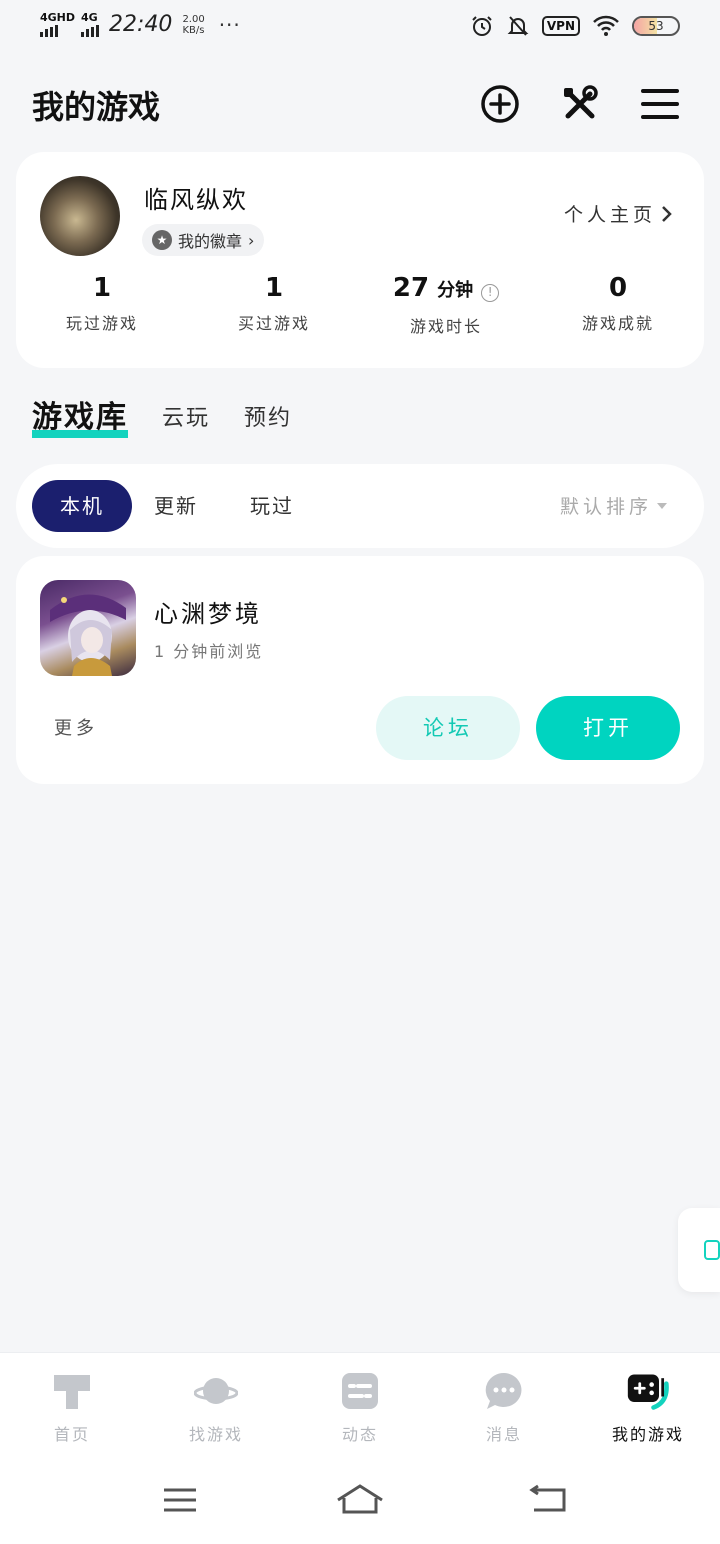 The height and width of the screenshot is (1544, 720). Describe the element at coordinates (503, 1434) in the screenshot. I see `nav-label: 消息` at that location.